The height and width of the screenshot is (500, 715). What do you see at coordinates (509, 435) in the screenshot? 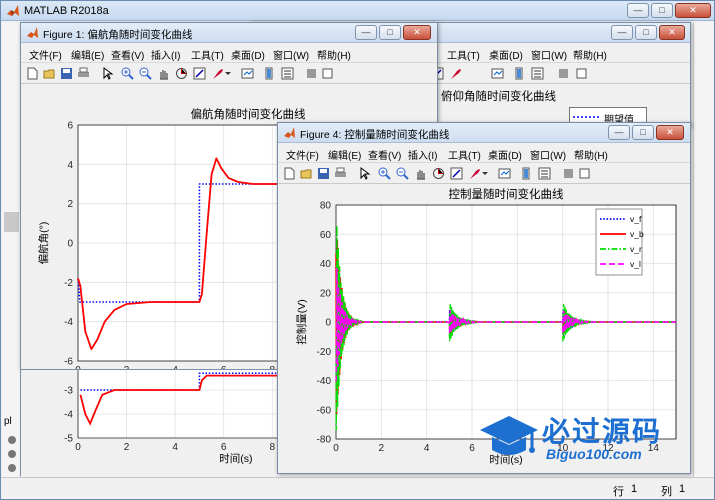
I see `graduation-cap-logo-icon` at bounding box center [509, 435].